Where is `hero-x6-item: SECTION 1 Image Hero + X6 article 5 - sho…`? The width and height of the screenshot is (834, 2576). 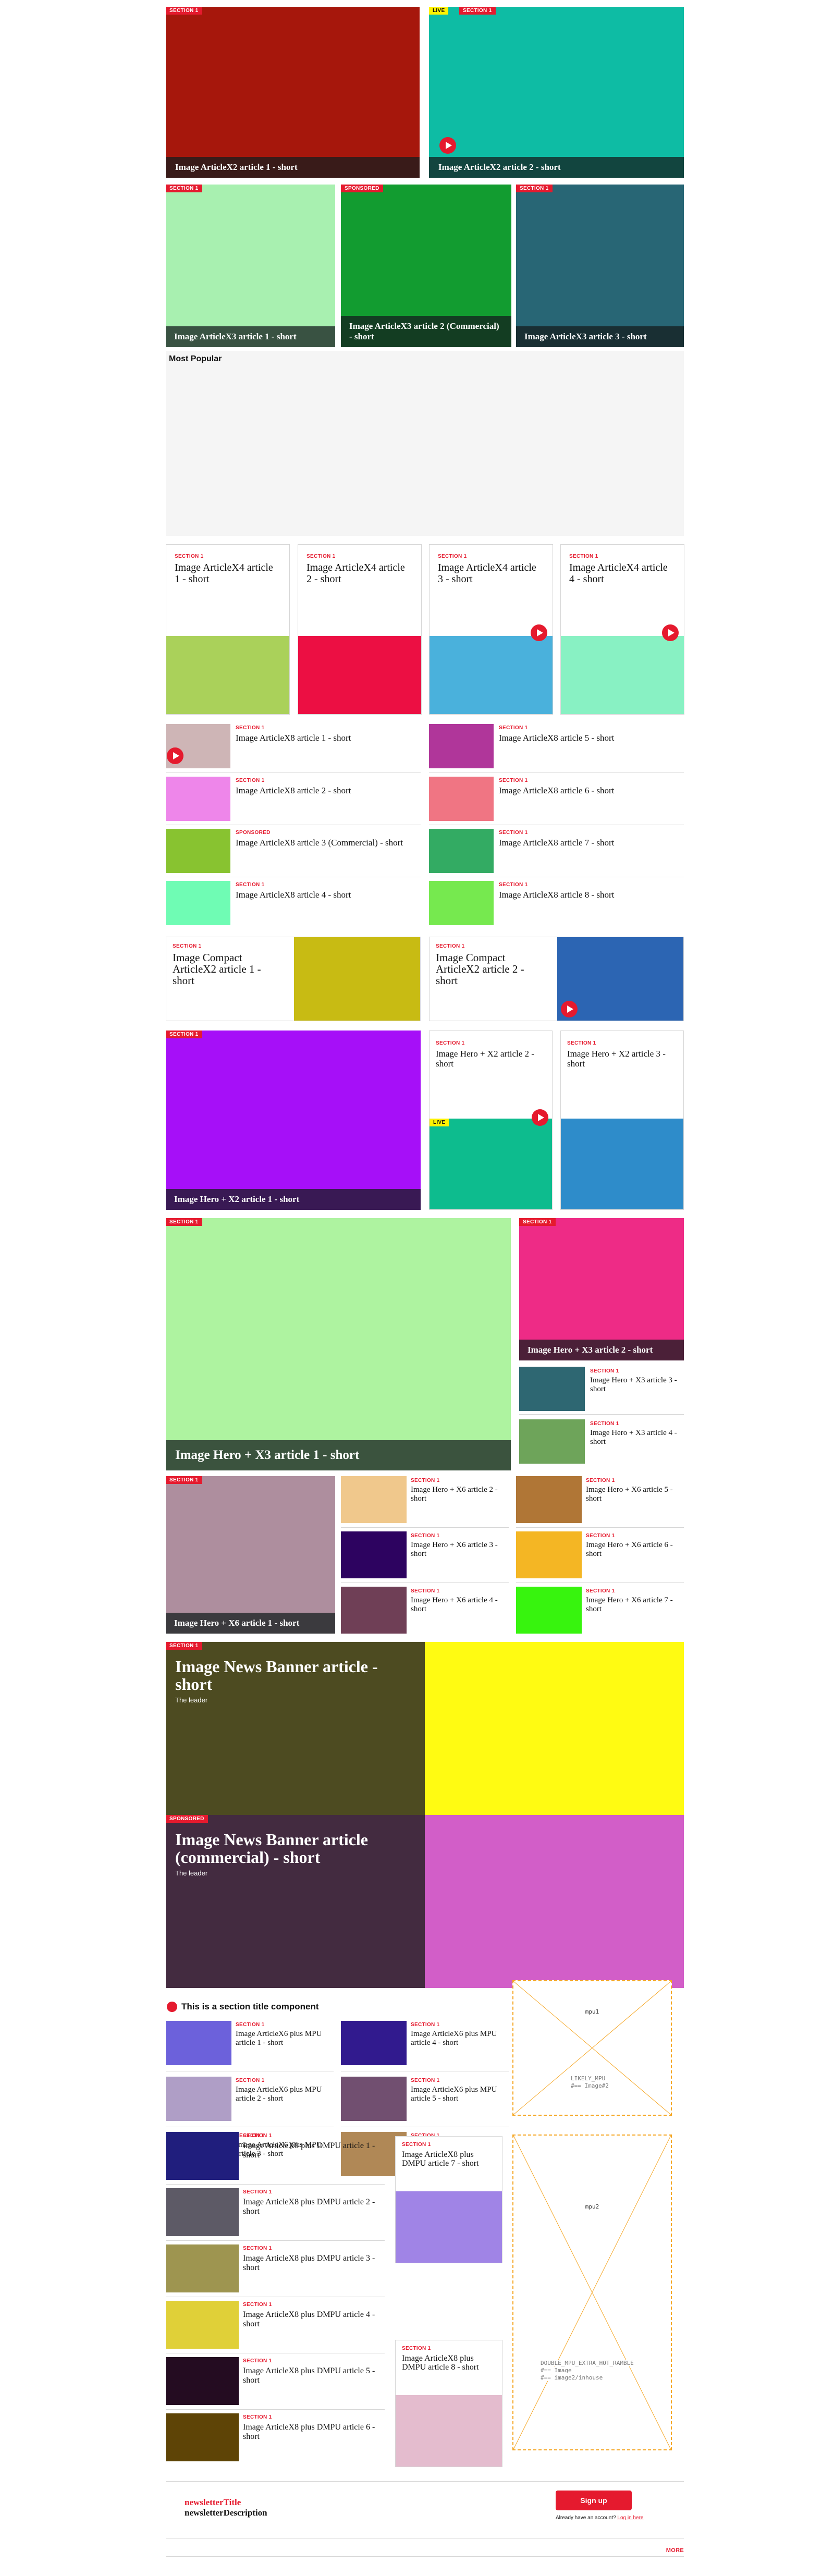
hero-x6-item: SECTION 1 Image Hero + X6 article 5 - sho… is located at coordinates (600, 1499).